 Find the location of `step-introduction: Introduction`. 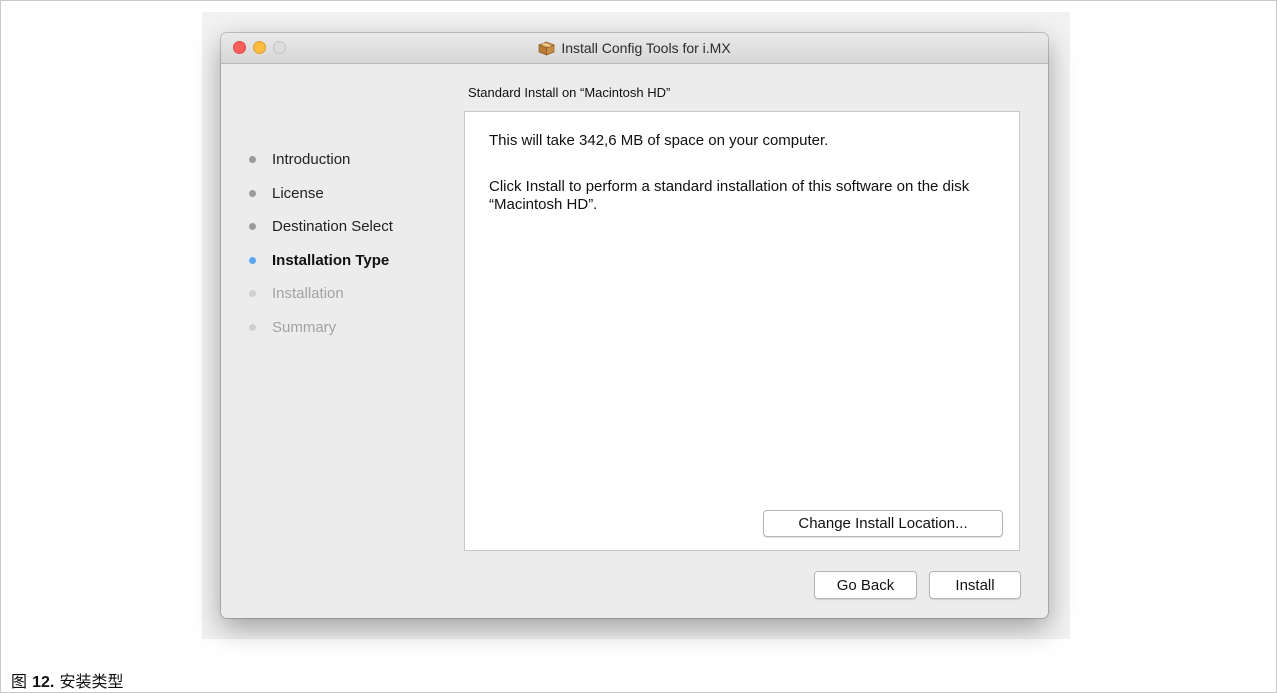

step-introduction: Introduction is located at coordinates (321, 160).